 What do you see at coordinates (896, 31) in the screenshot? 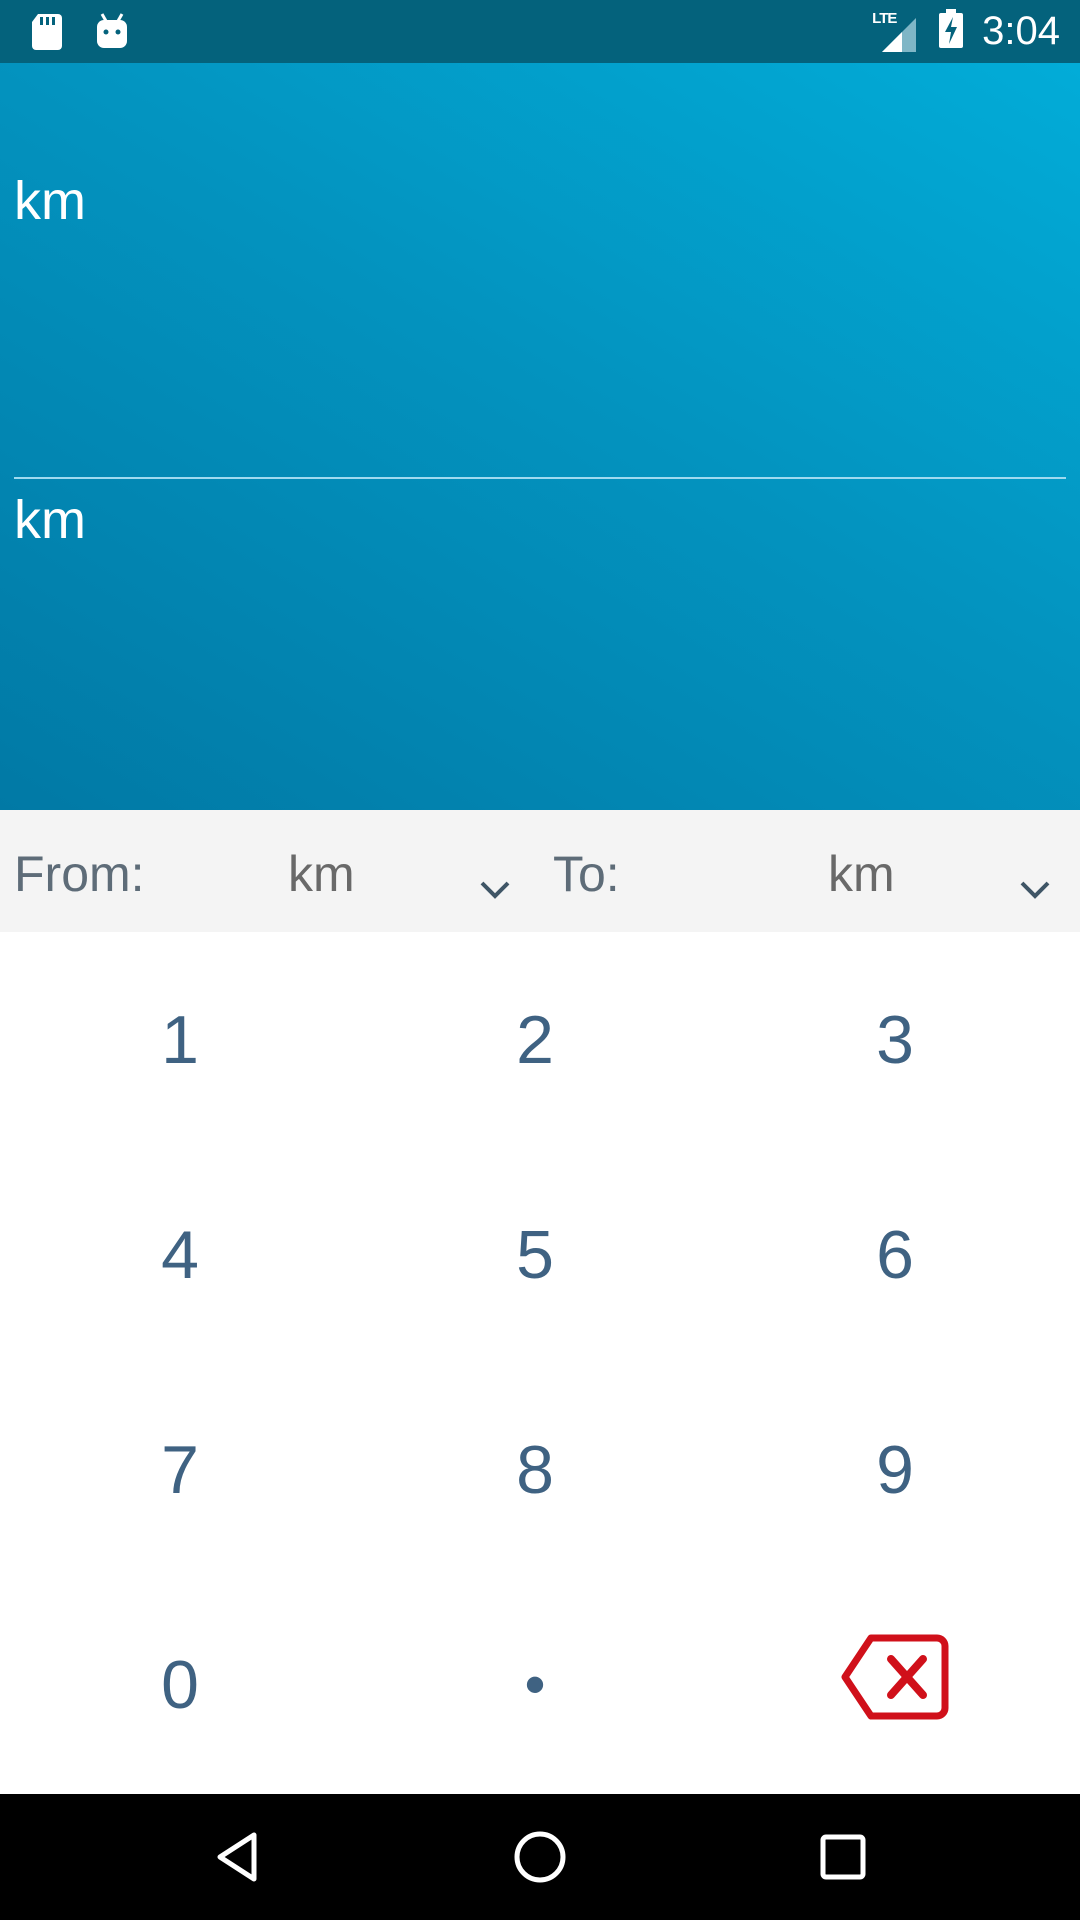
I see `lte-signal-icon: LTE` at bounding box center [896, 31].